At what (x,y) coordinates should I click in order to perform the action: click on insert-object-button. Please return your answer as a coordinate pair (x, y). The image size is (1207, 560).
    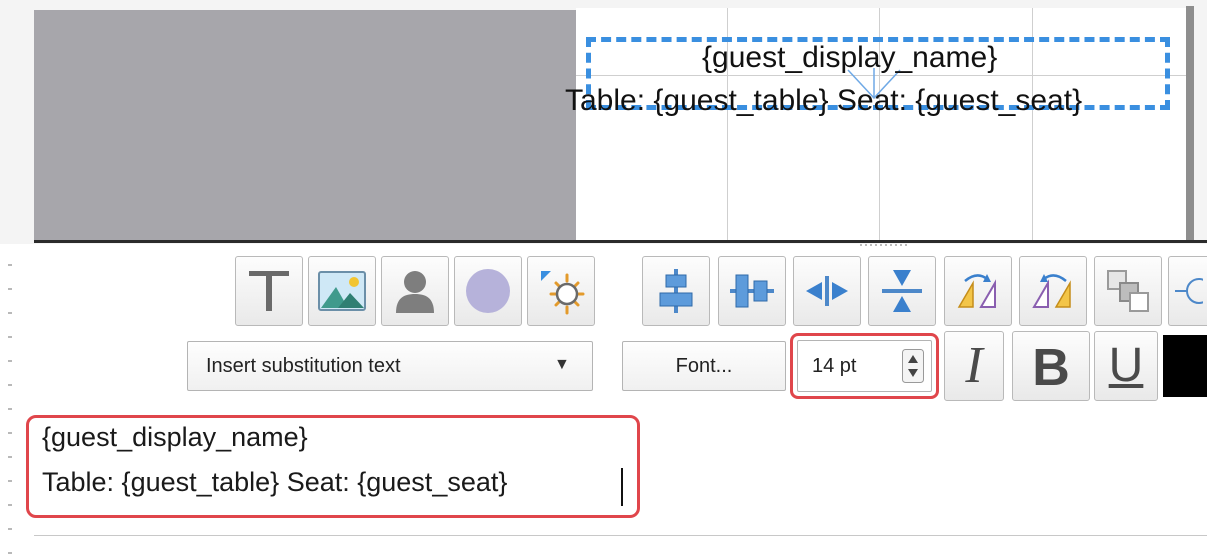
    Looking at the image, I should click on (561, 291).